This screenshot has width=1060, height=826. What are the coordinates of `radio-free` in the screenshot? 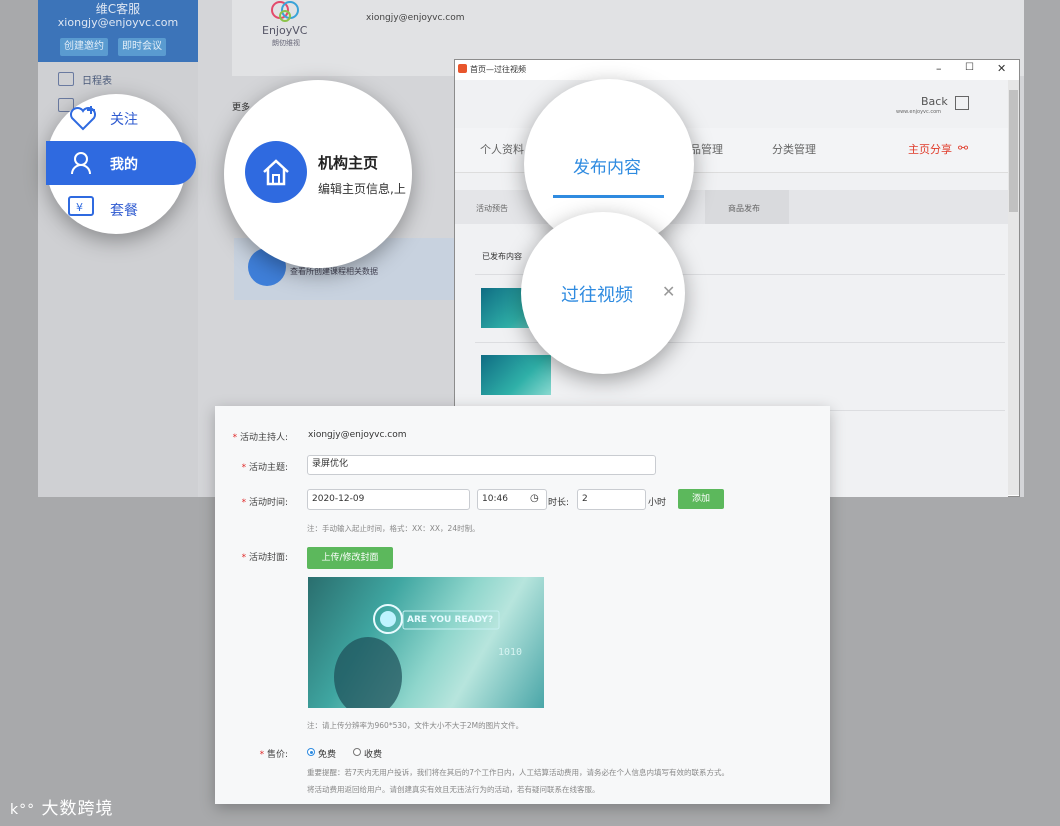 It's located at (311, 752).